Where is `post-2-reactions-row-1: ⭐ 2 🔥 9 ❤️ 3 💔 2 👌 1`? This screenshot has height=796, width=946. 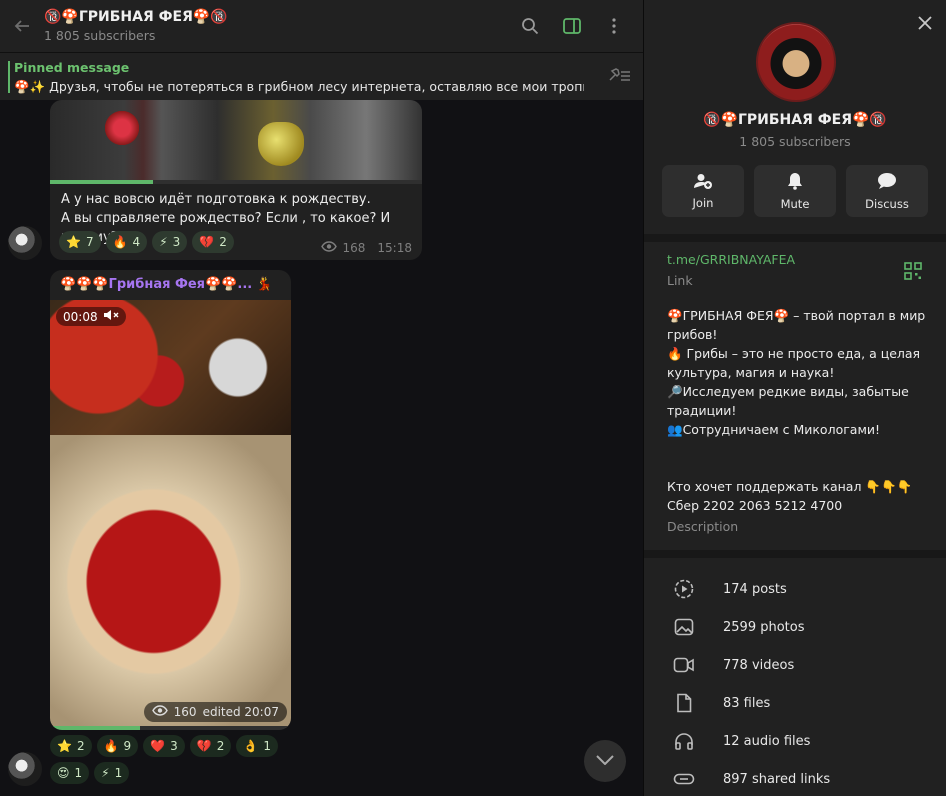 post-2-reactions-row-1: ⭐ 2 🔥 9 ❤️ 3 💔 2 👌 1 is located at coordinates (164, 746).